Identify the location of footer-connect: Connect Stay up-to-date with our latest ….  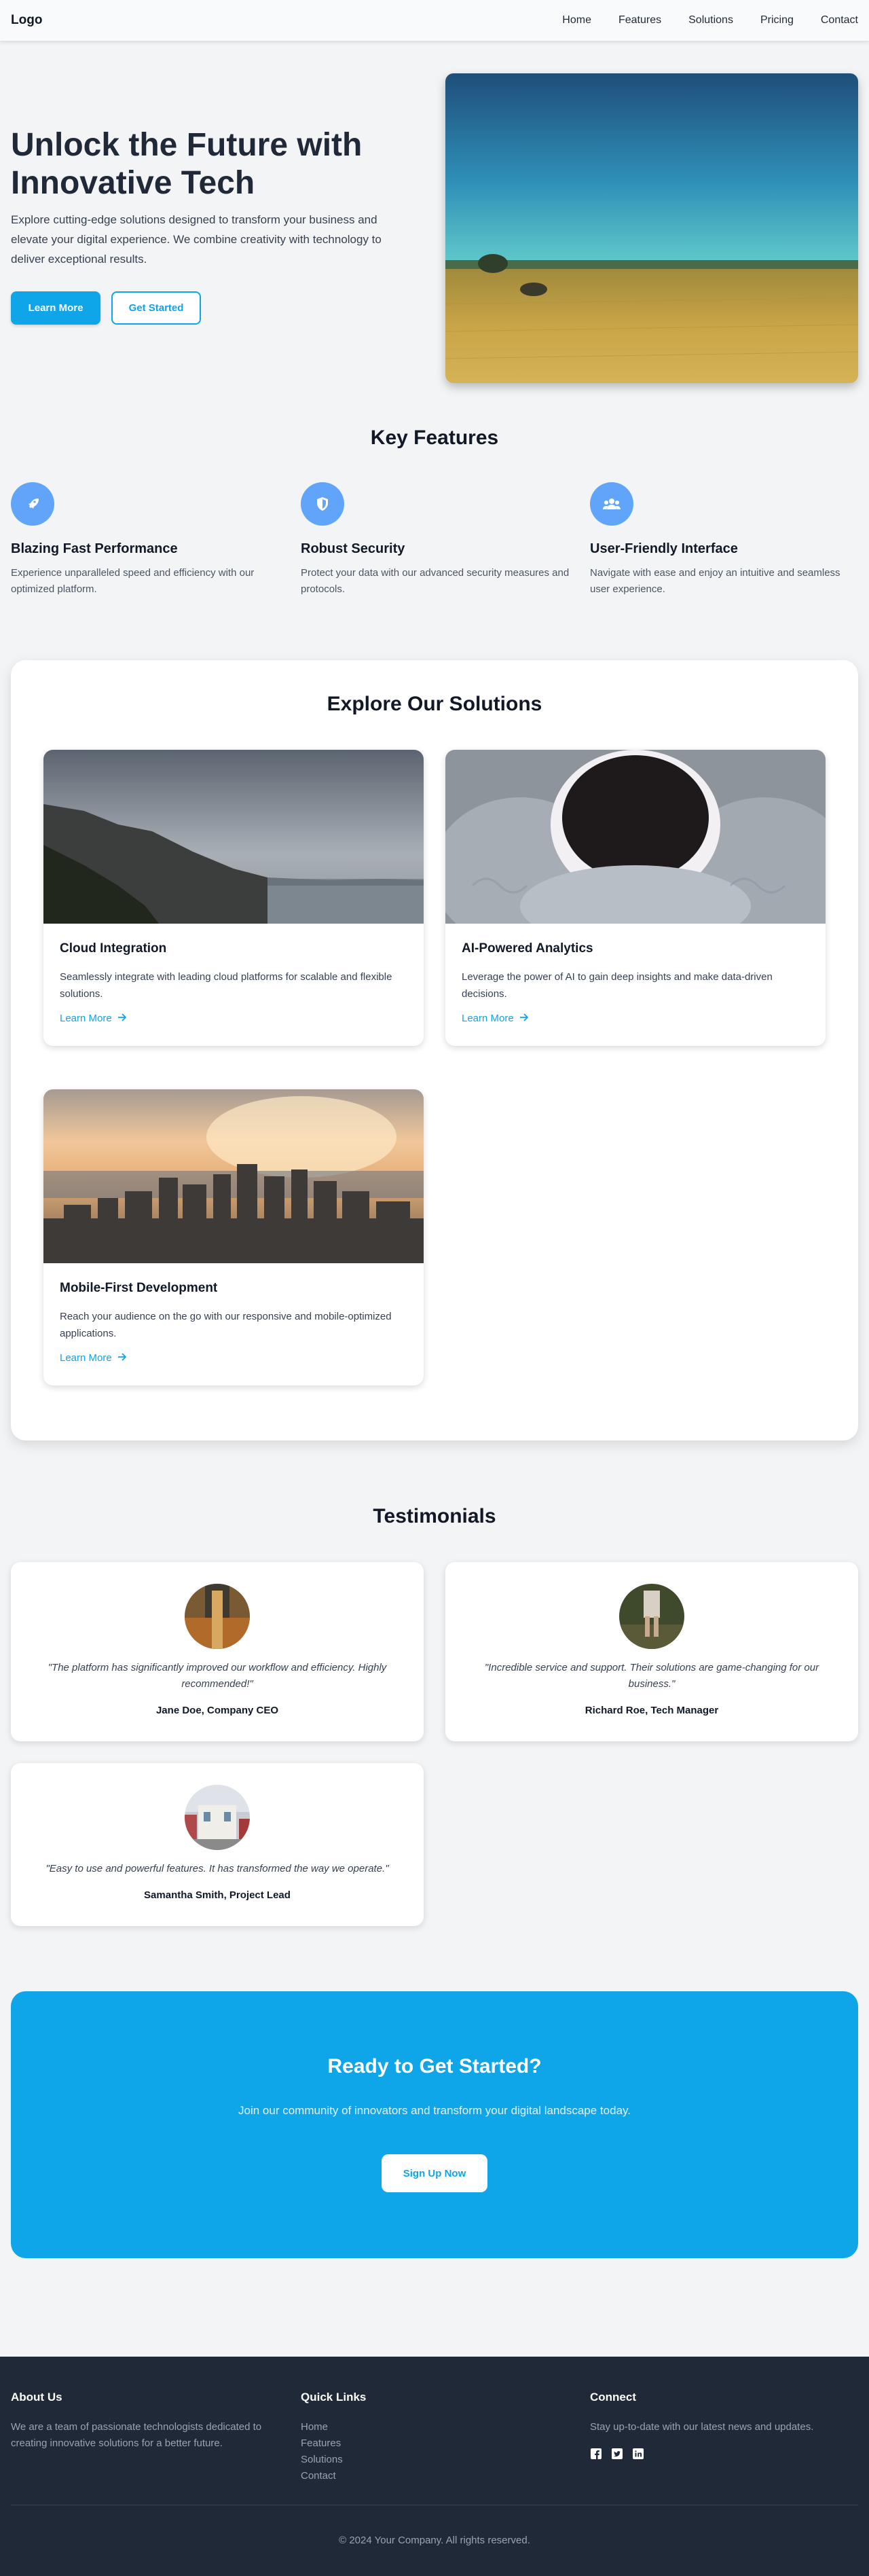
(726, 2425).